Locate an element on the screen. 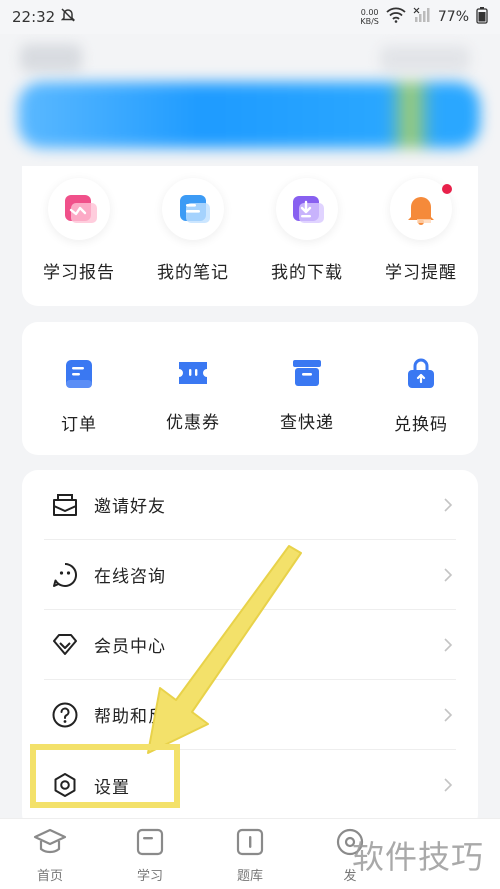 The image size is (500, 889). nav-question-bank-label: 题库 is located at coordinates (249, 876).